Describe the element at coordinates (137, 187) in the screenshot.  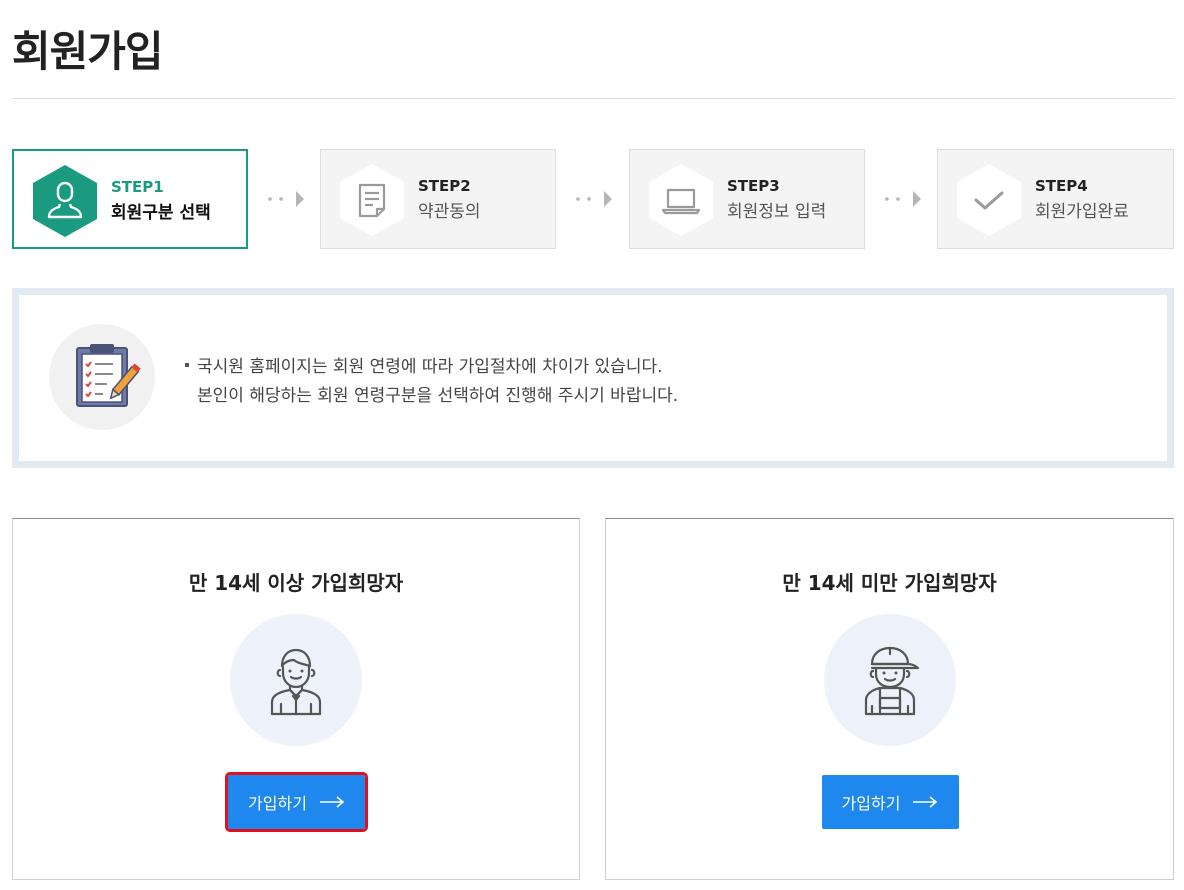
I see `step-number: STEP1` at that location.